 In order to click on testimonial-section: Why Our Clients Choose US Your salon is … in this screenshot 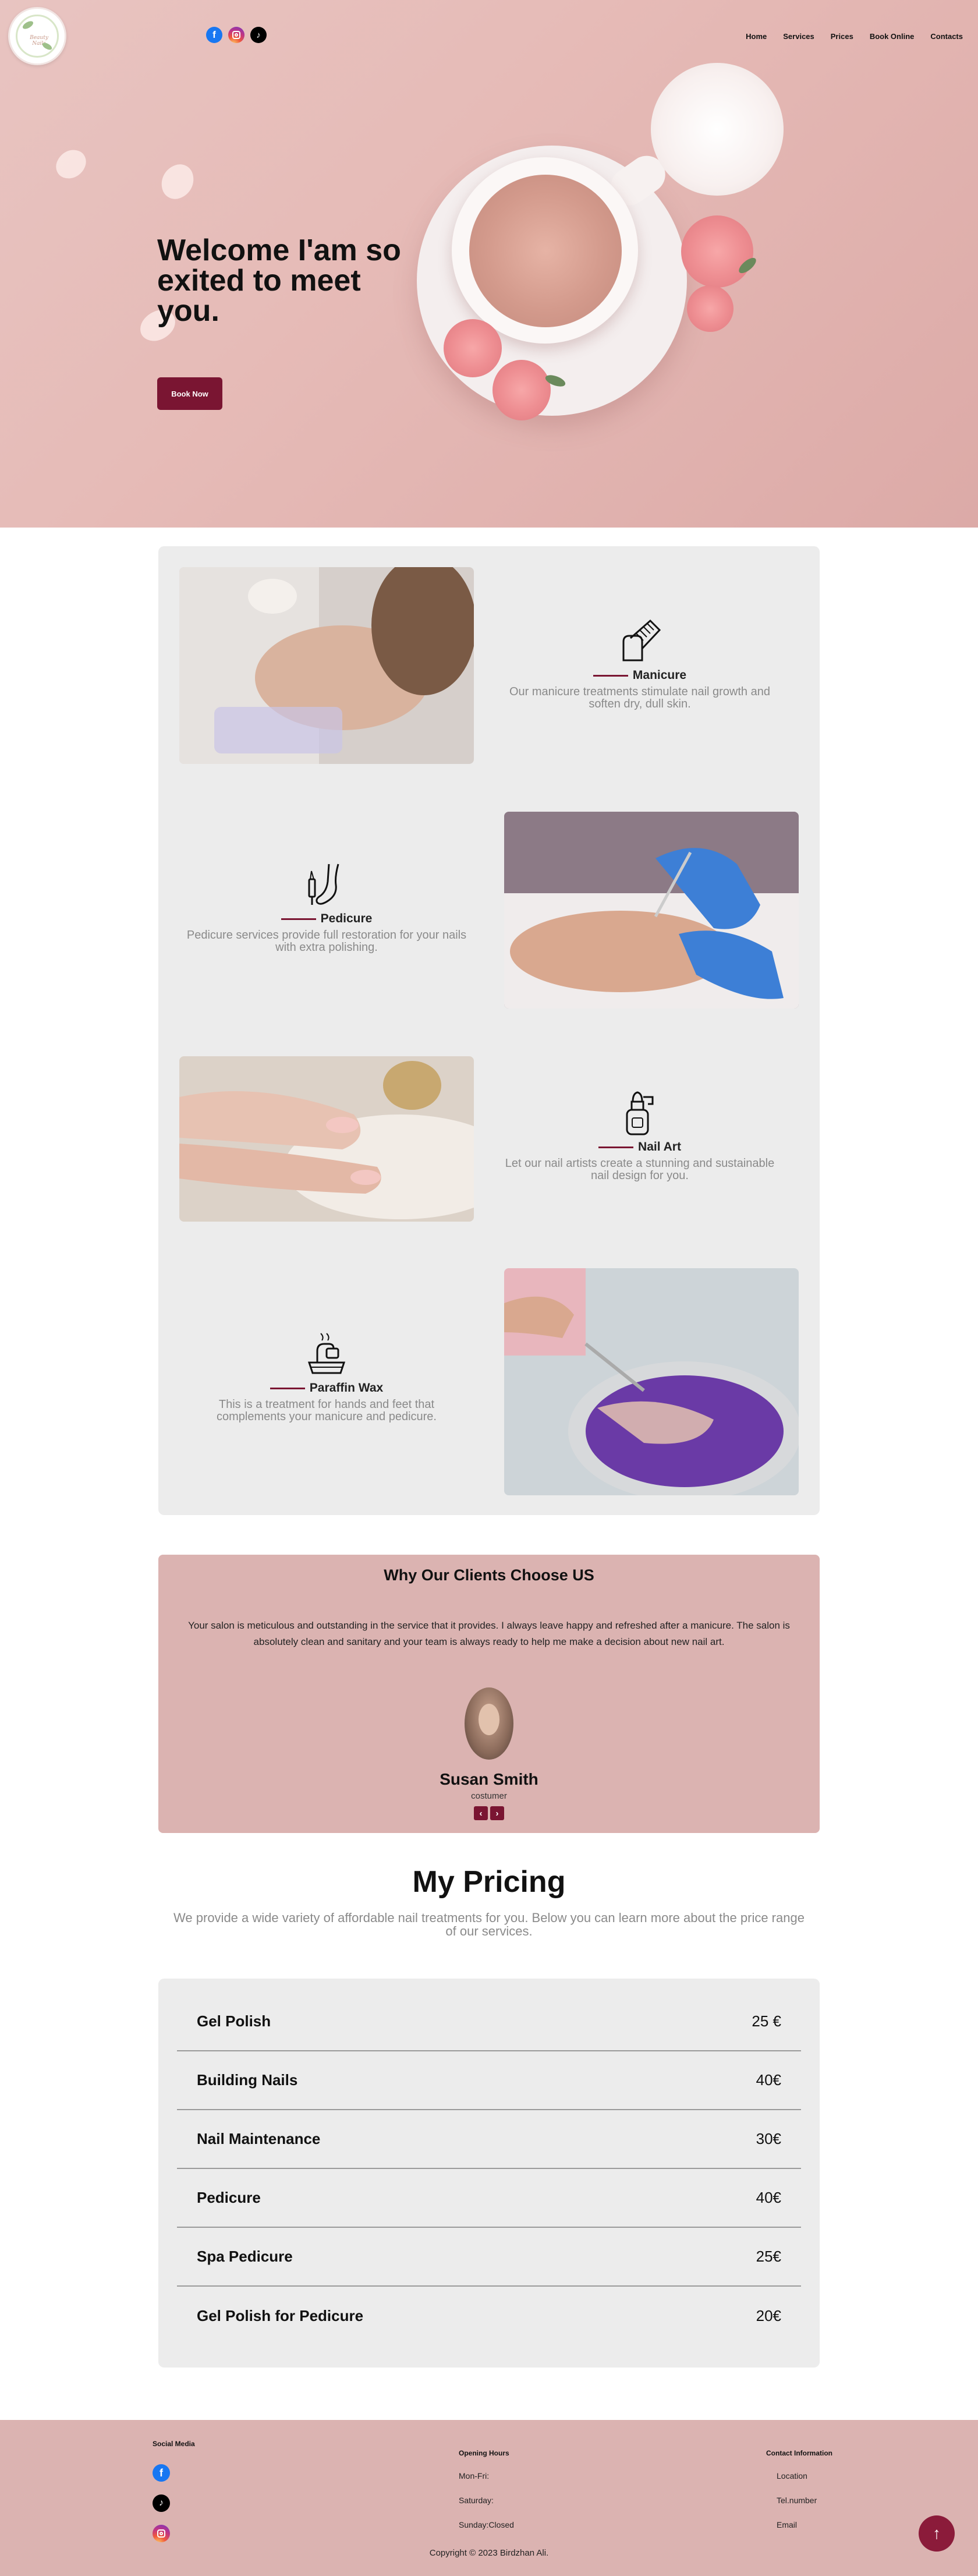, I will do `click(489, 1694)`.